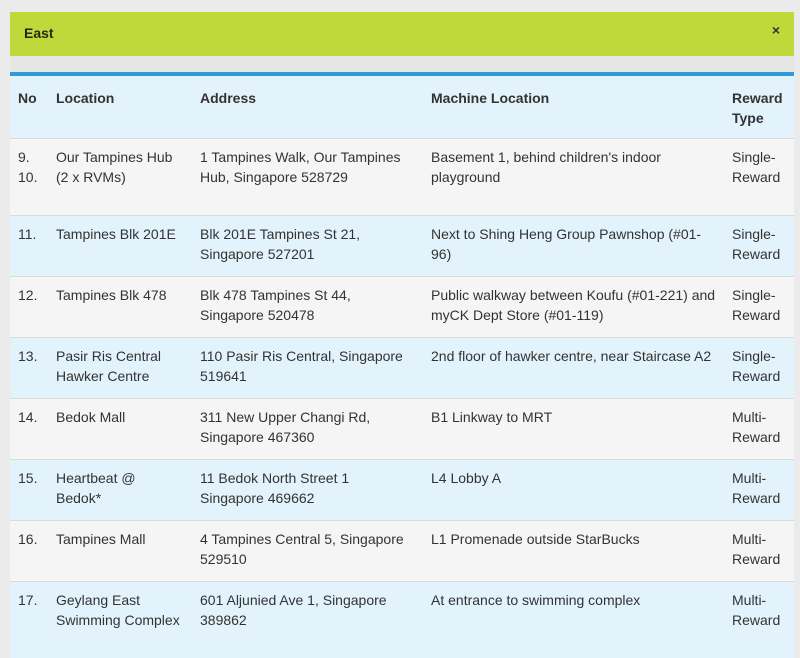 This screenshot has width=800, height=658. What do you see at coordinates (536, 600) in the screenshot?
I see `cell-machine-location: At entrance to swimming complex` at bounding box center [536, 600].